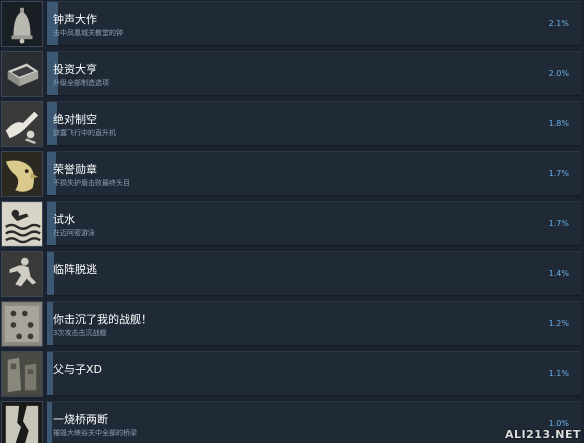 The width and height of the screenshot is (584, 443). I want to click on site-watermark: ALI213.NET, so click(543, 434).